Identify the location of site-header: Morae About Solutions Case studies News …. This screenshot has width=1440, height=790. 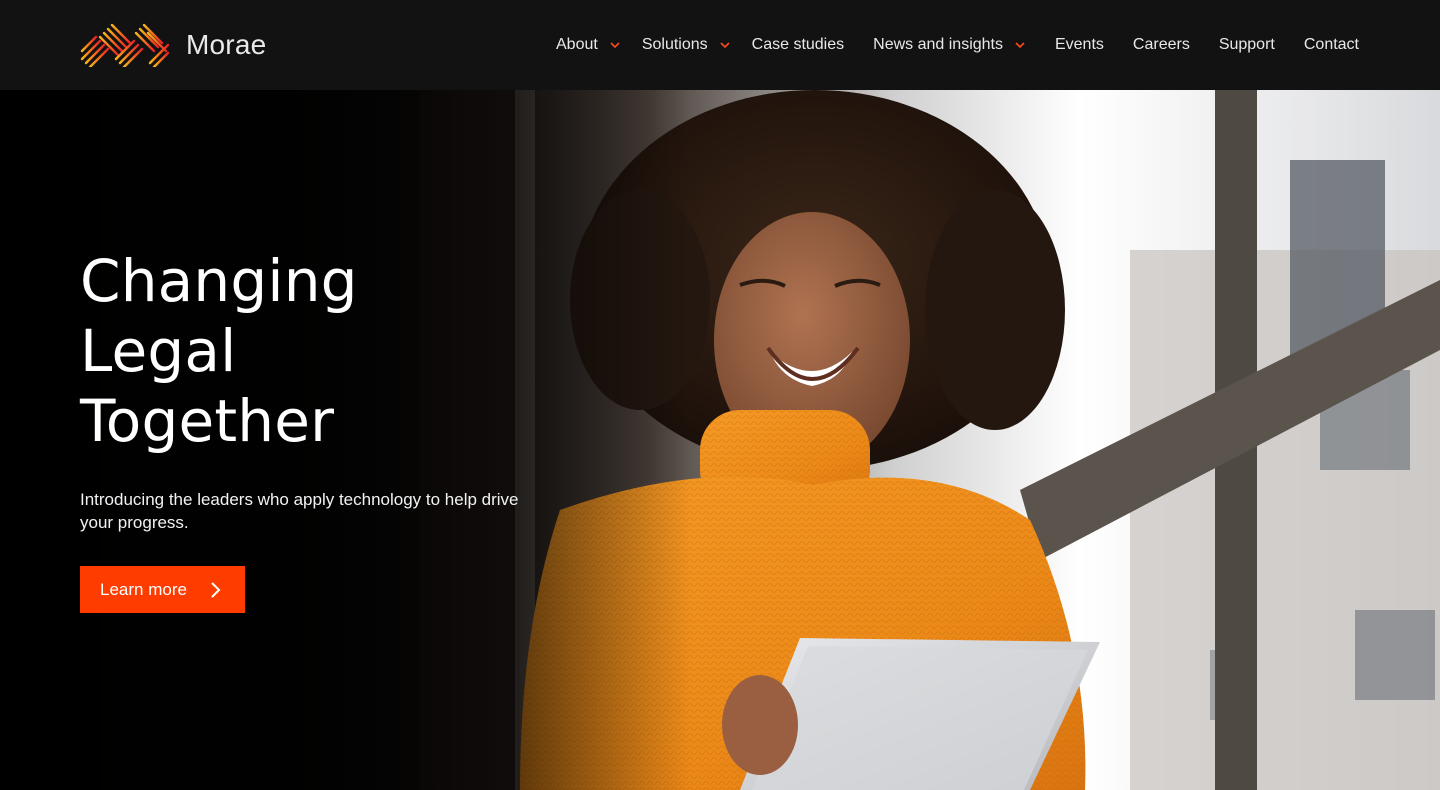
(720, 45).